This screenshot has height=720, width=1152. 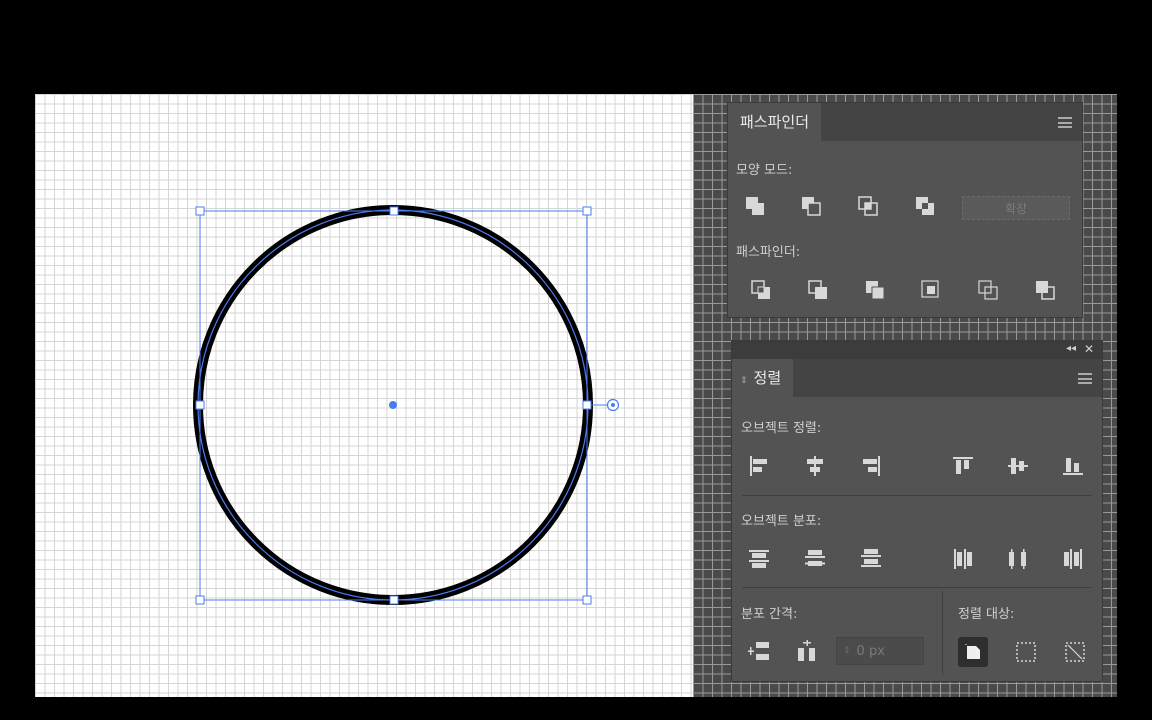 I want to click on outline-button, so click(x=988, y=290).